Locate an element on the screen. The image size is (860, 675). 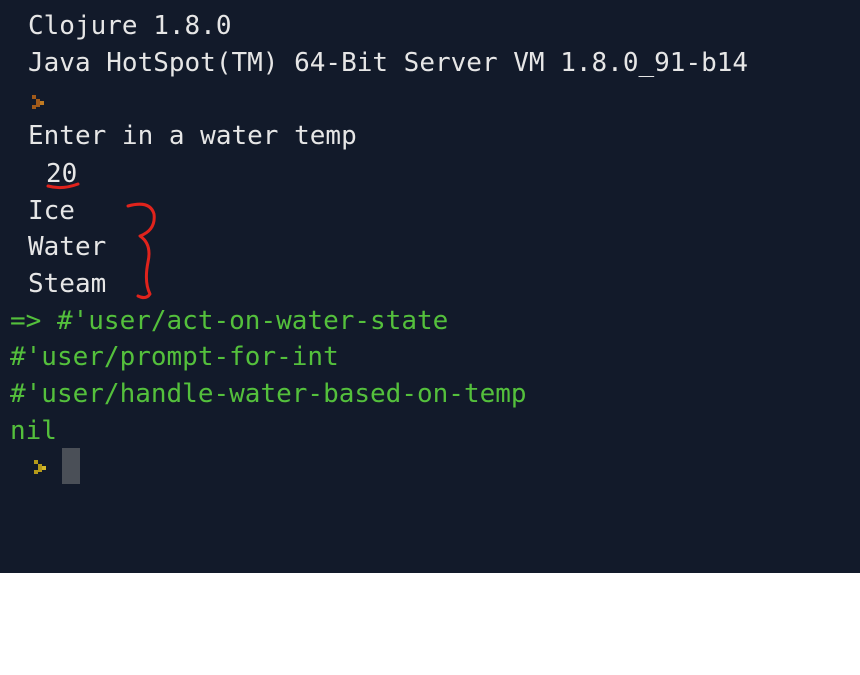
output-line-ice: Ice is located at coordinates (51, 211).